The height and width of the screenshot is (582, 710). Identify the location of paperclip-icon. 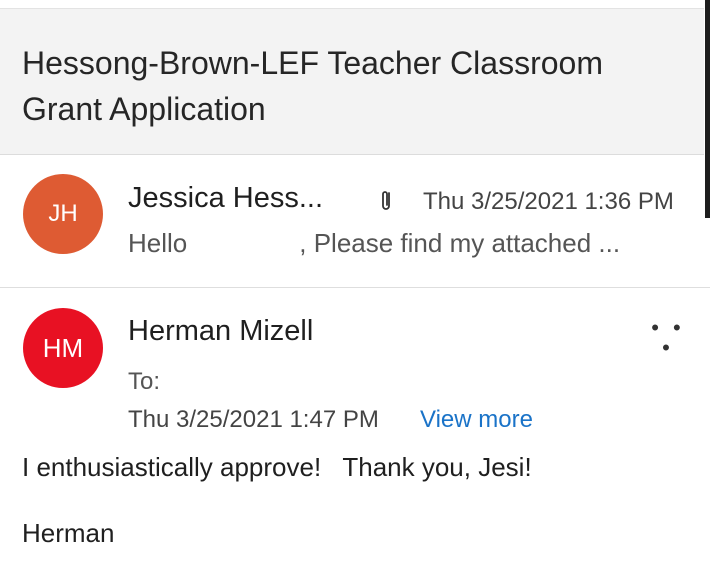
(386, 200).